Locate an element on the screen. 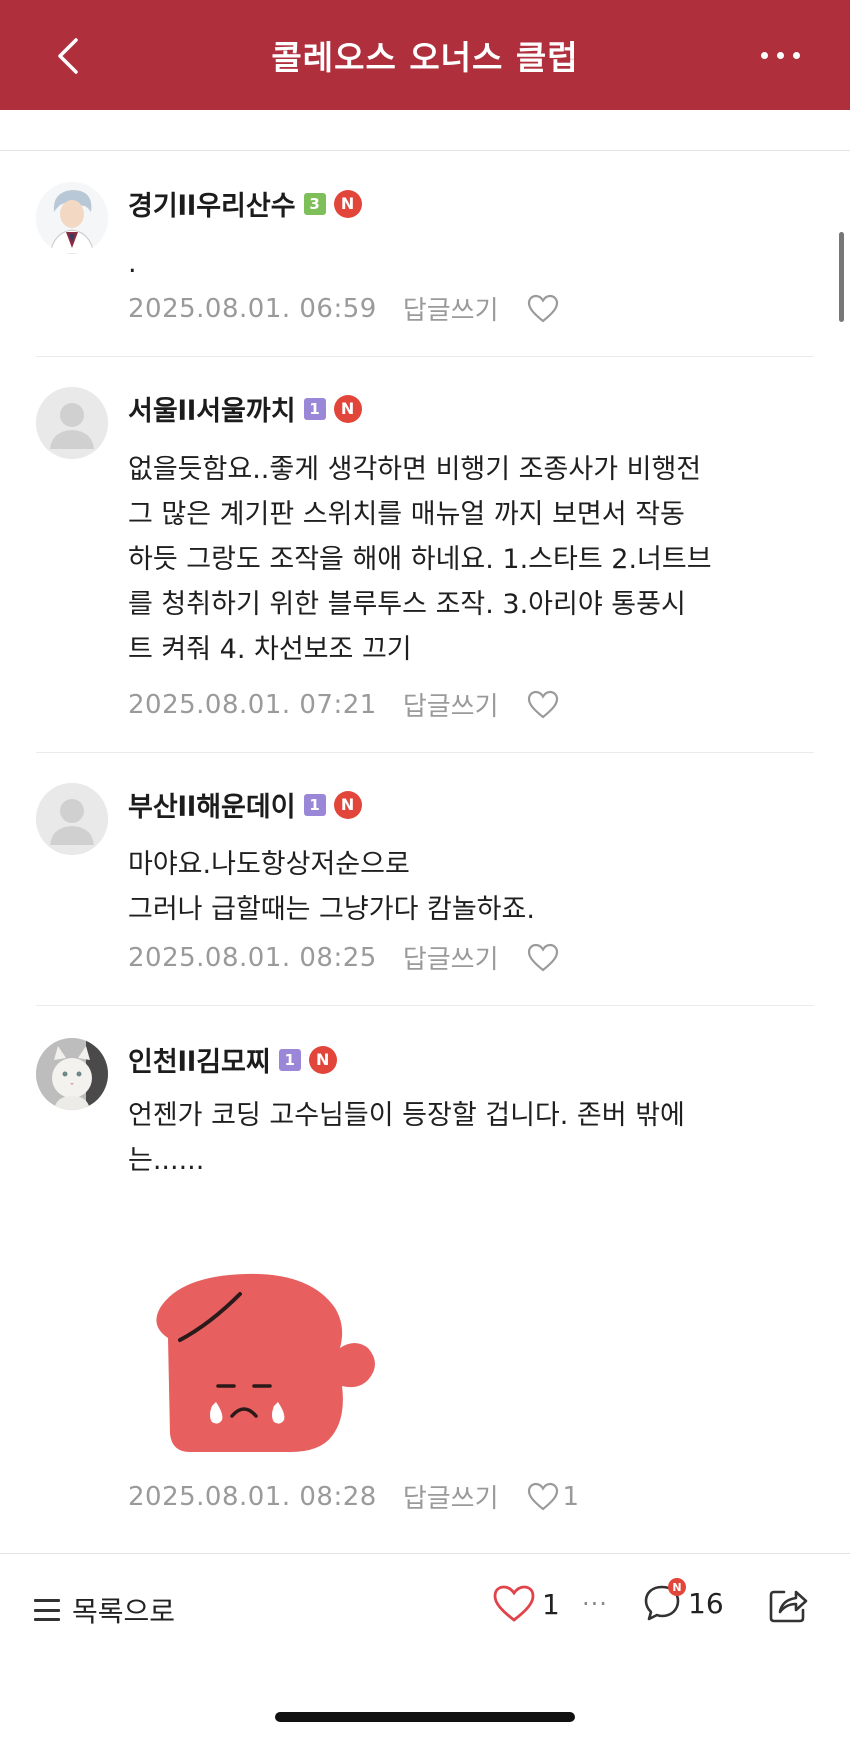 This screenshot has width=850, height=1742. list-label: 목록으로 is located at coordinates (124, 1611).